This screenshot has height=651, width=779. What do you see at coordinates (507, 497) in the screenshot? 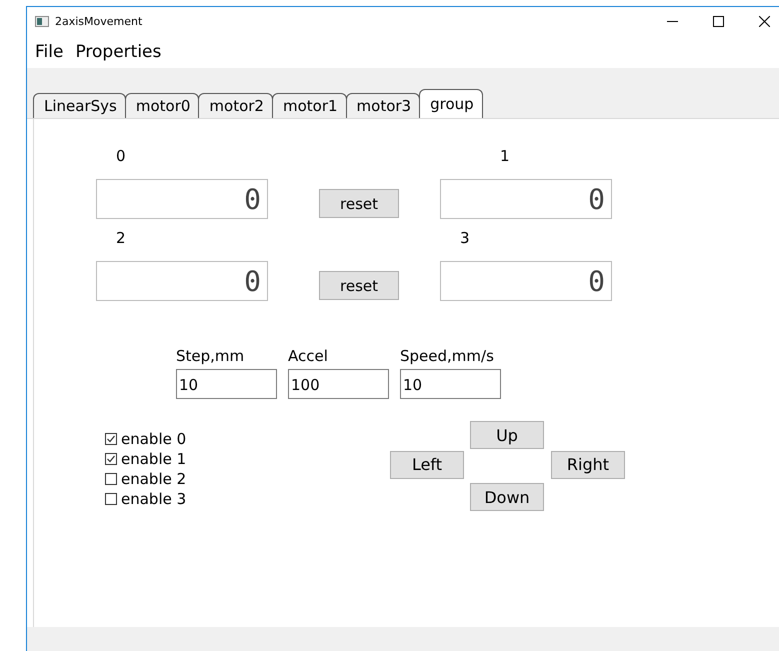
I see `down-button: Down` at bounding box center [507, 497].